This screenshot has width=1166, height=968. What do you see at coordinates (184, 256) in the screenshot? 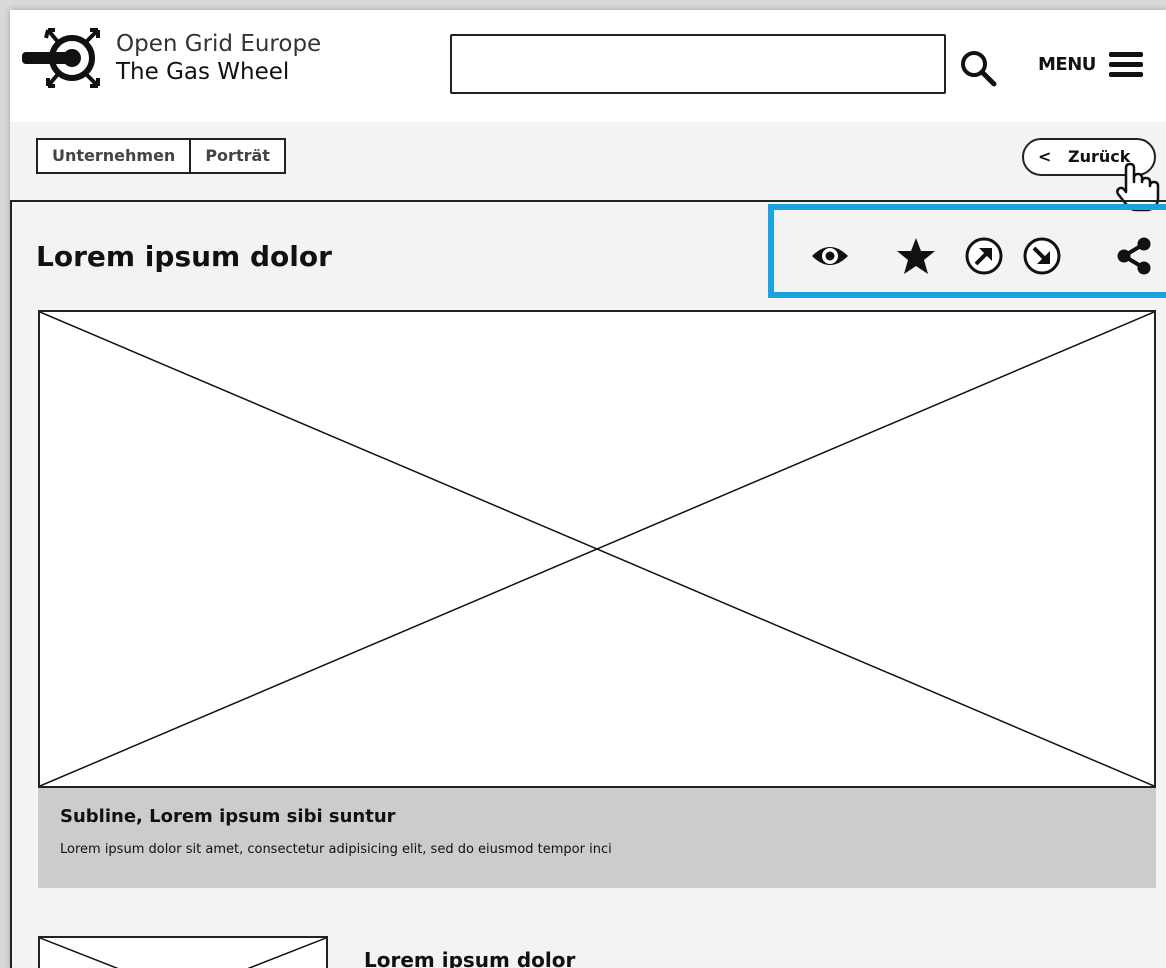
I see `page-title: Lorem ipsum dolor` at bounding box center [184, 256].